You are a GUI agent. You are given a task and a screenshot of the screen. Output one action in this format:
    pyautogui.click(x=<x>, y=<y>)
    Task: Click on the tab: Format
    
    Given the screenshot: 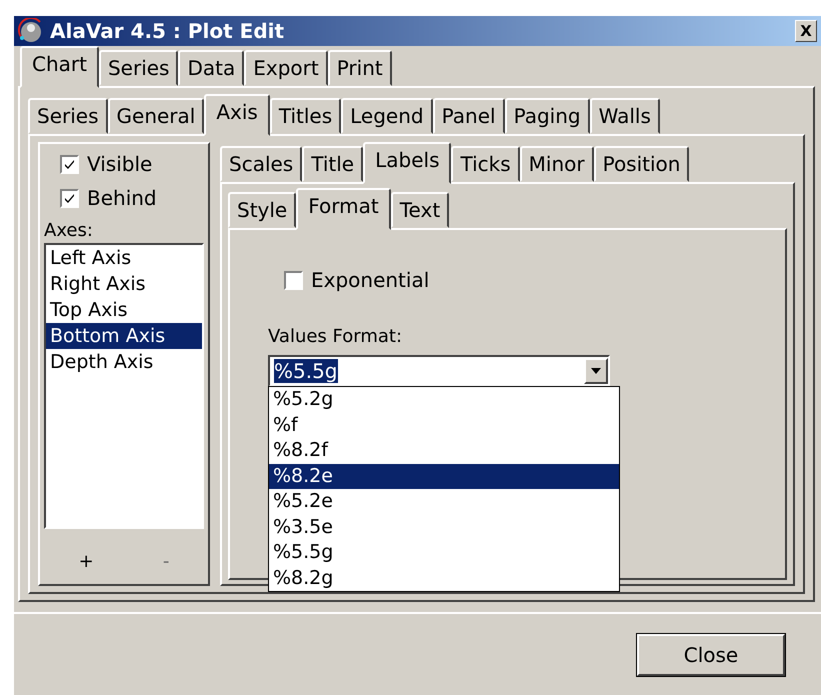 What is the action you would take?
    pyautogui.click(x=343, y=209)
    